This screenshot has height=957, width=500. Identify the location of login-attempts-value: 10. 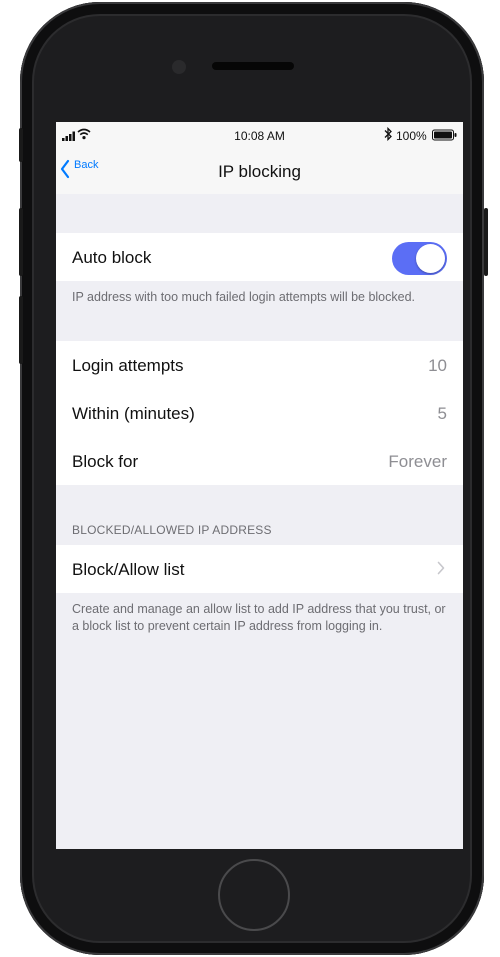
(437, 365).